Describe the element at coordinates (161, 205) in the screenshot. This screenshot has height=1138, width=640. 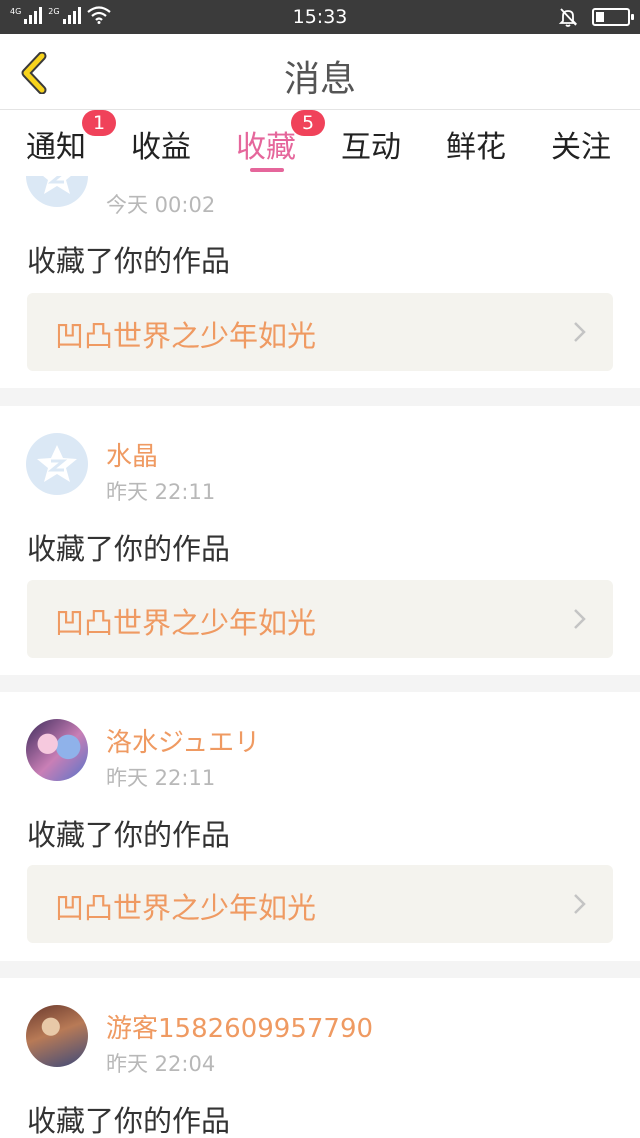
I see `timestamp: 今天 00:02` at that location.